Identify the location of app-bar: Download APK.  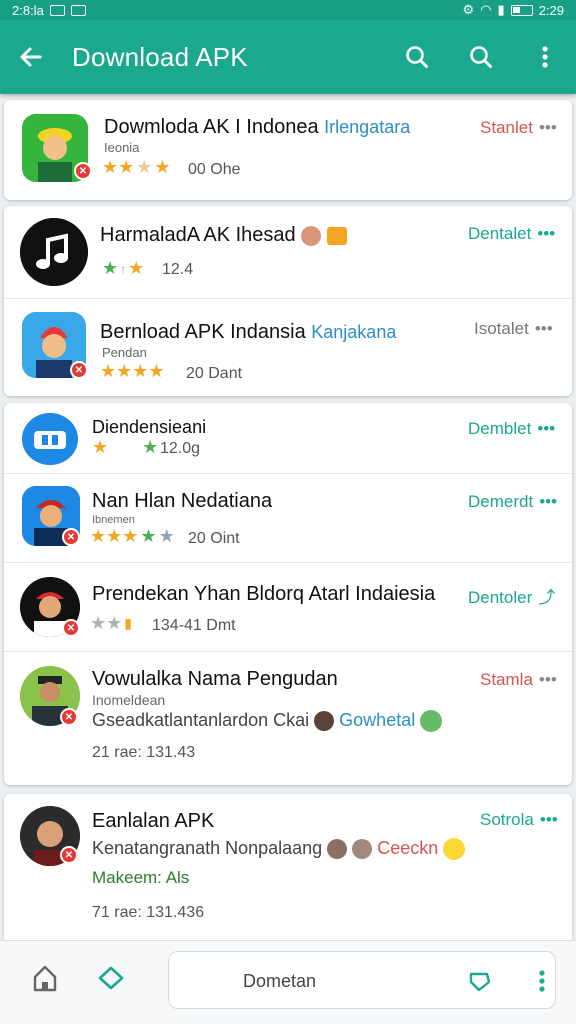
(288, 57).